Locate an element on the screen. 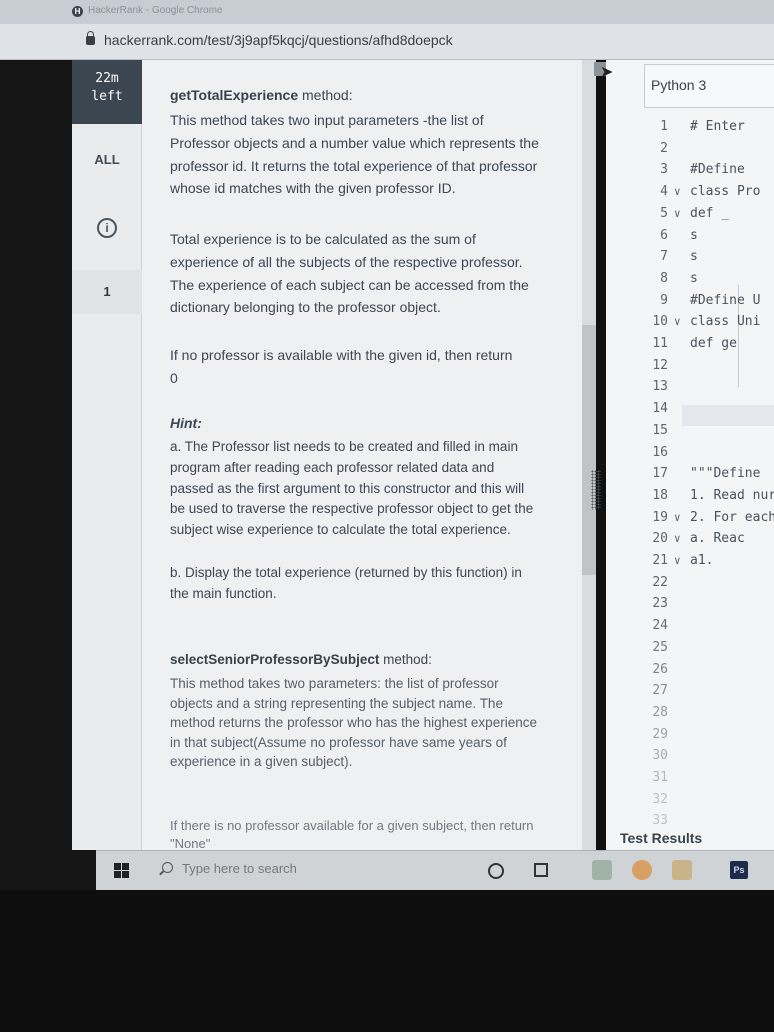  code-line: 10 ∨ class Uni is located at coordinates (690, 321).